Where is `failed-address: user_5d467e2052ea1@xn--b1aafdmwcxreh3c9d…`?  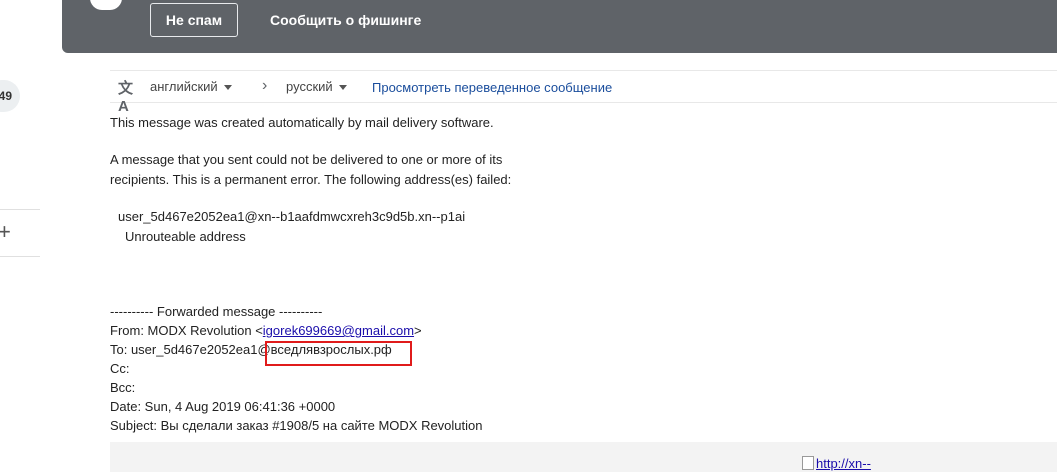
failed-address: user_5d467e2052ea1@xn--b1aafdmwcxreh3c9d… is located at coordinates (292, 216).